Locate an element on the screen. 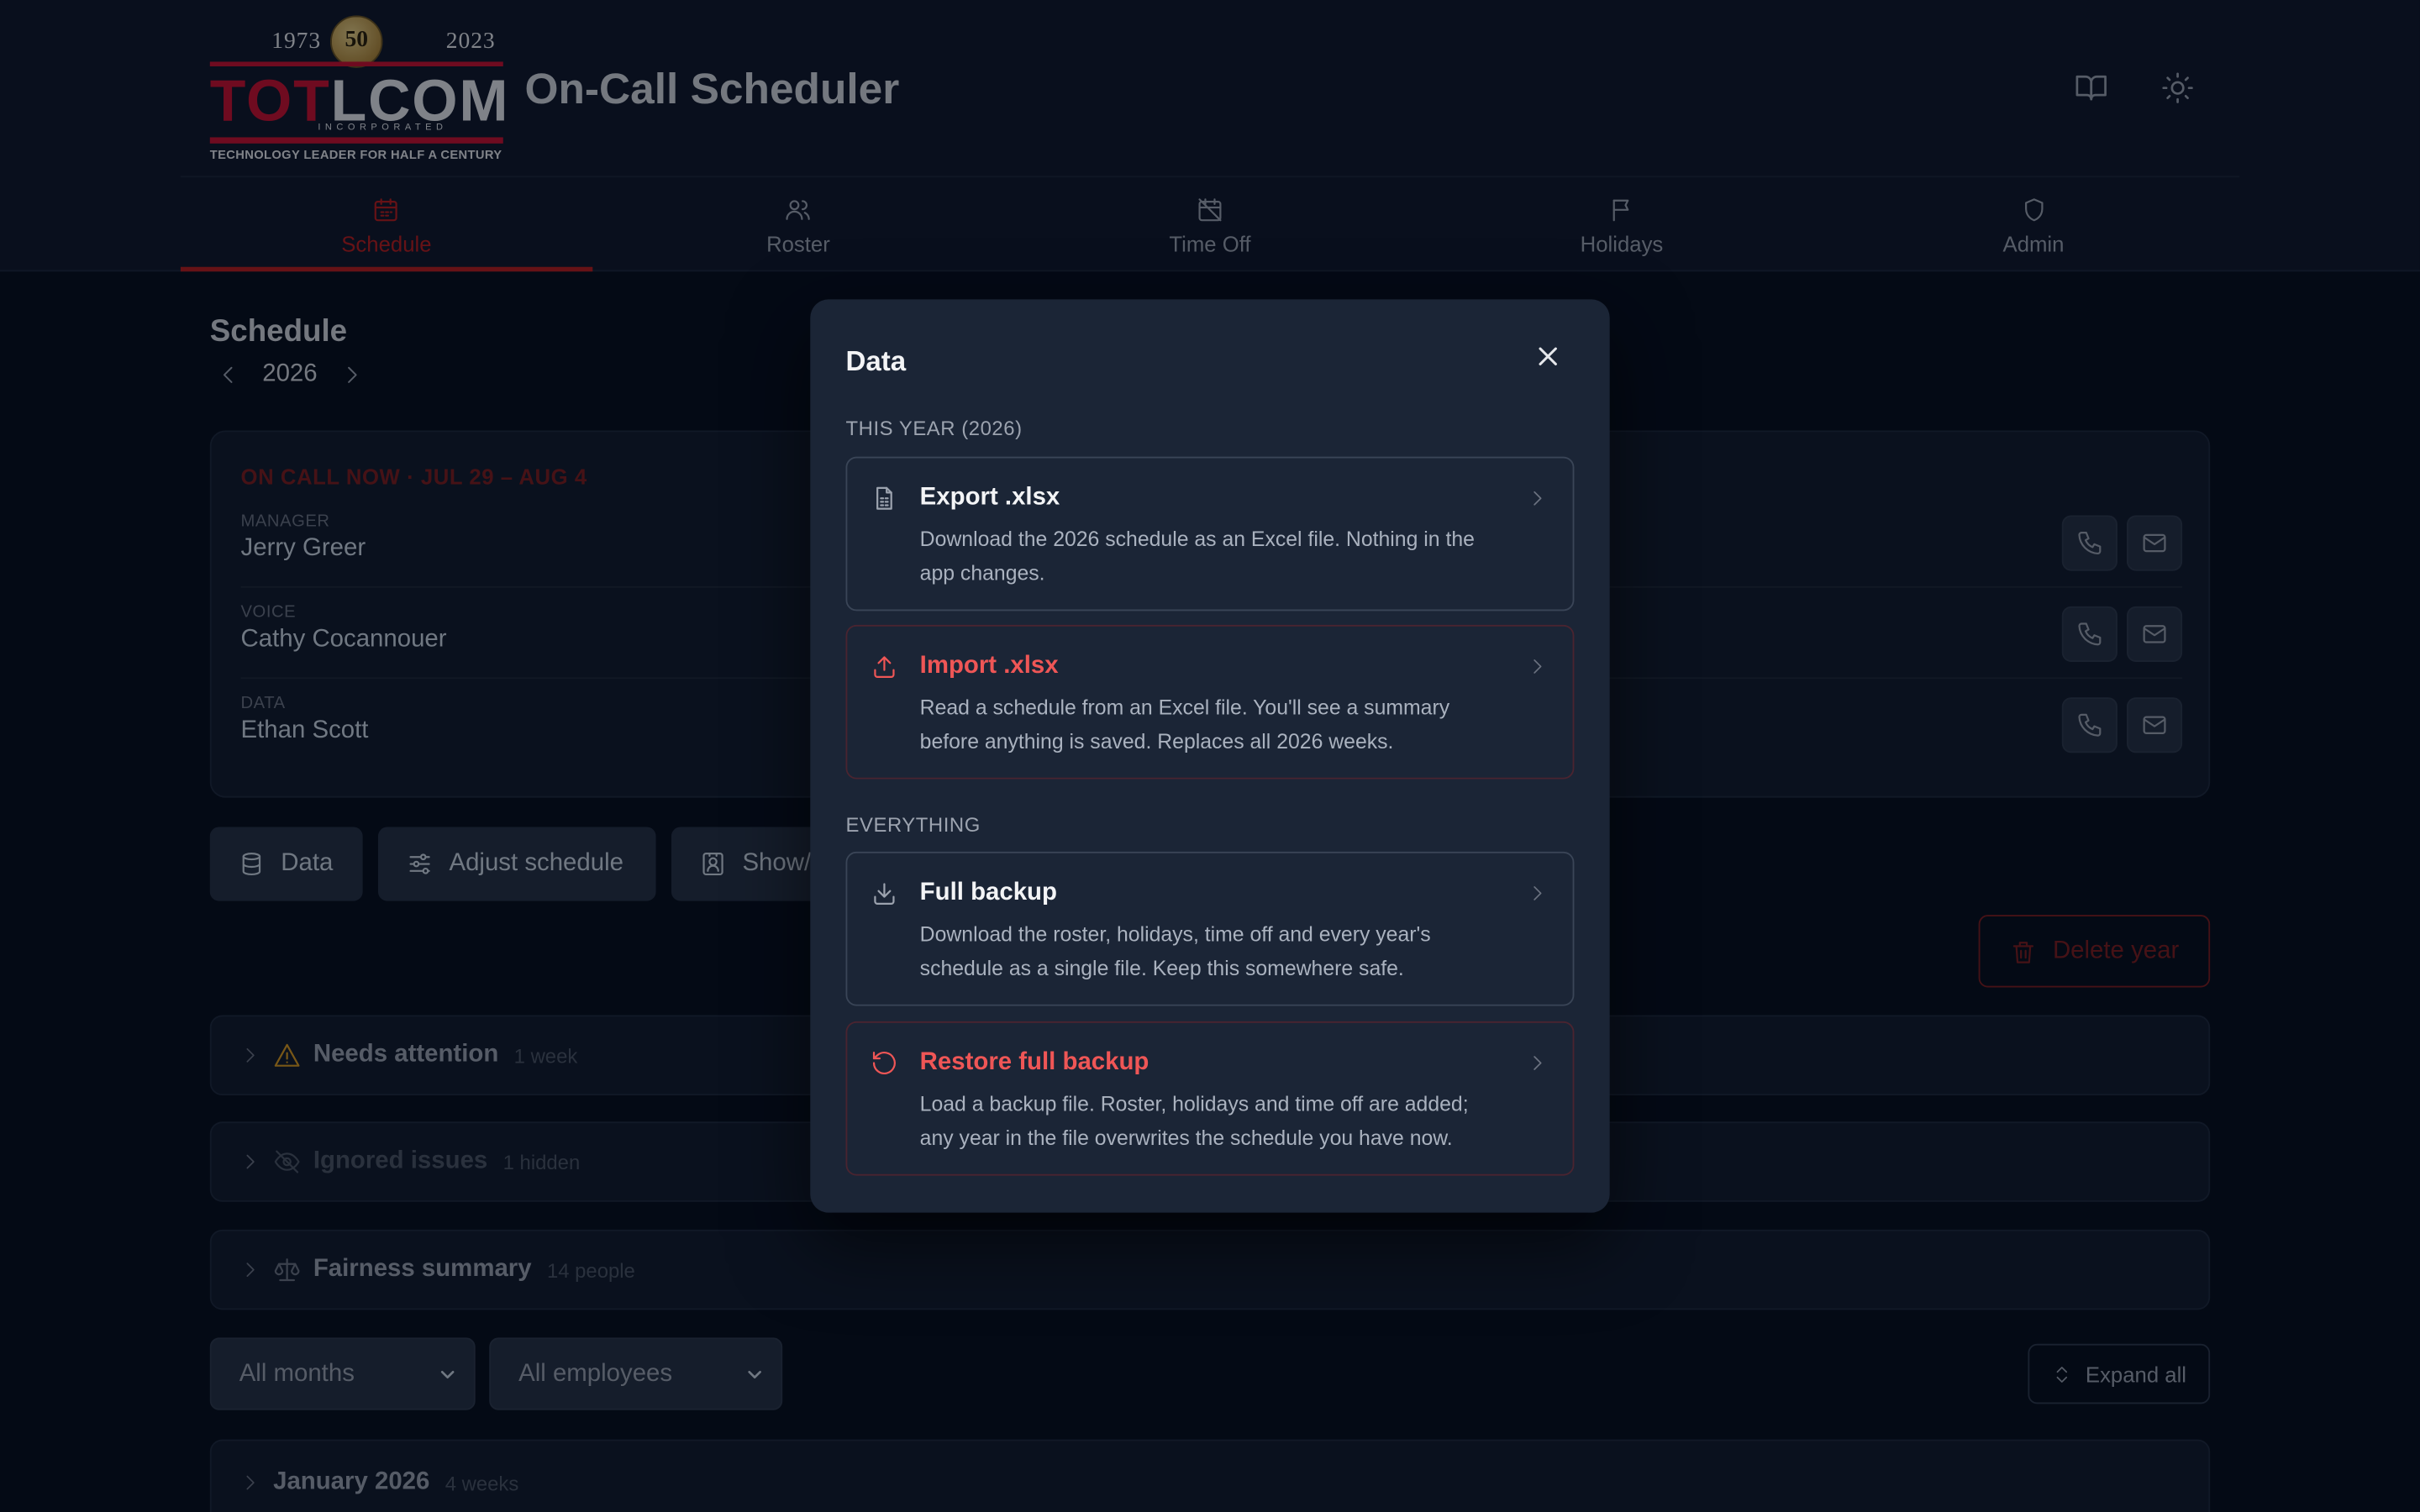 The image size is (2420, 1512). section-this-year: THIS YEAR (2026) is located at coordinates (934, 428).